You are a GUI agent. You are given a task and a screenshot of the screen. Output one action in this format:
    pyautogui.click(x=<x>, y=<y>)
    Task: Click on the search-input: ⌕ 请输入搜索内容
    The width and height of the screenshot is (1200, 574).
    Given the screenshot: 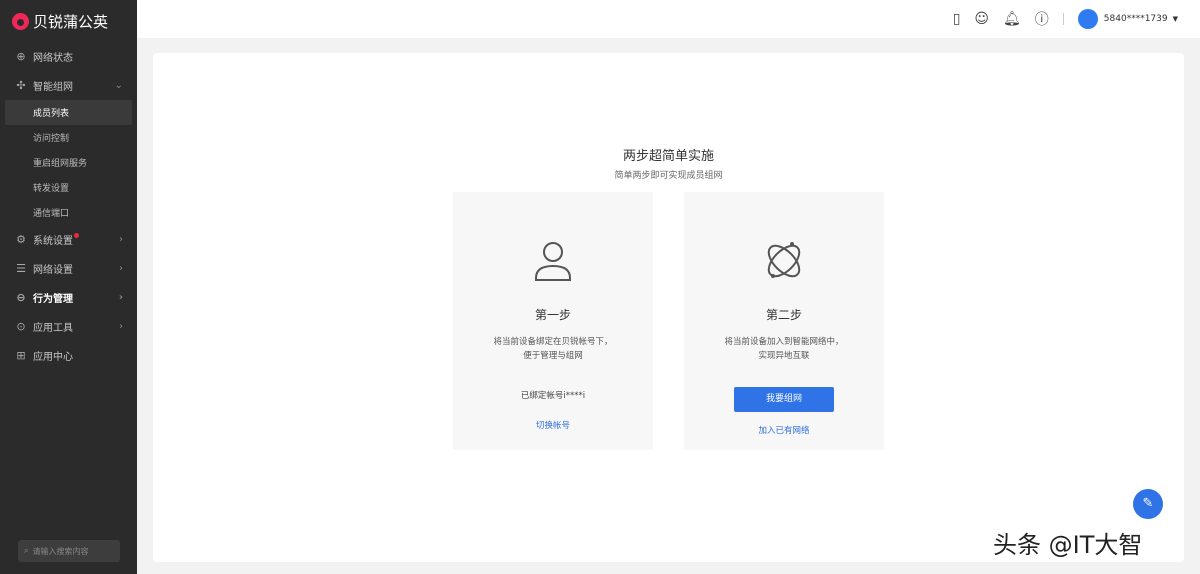 What is the action you would take?
    pyautogui.click(x=69, y=551)
    